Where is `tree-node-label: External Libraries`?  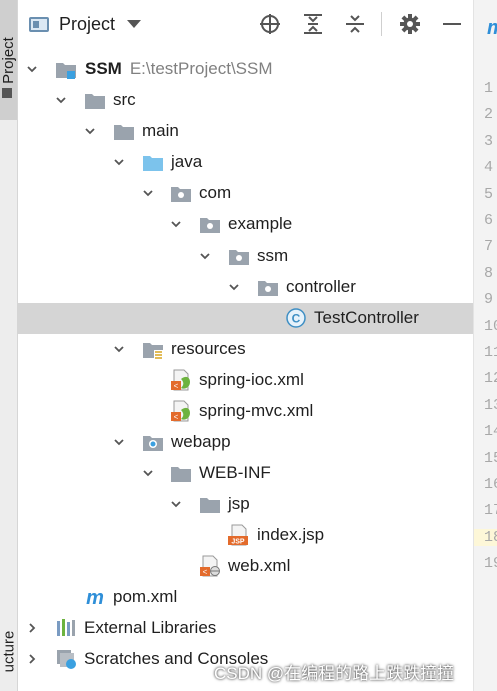 tree-node-label: External Libraries is located at coordinates (150, 627).